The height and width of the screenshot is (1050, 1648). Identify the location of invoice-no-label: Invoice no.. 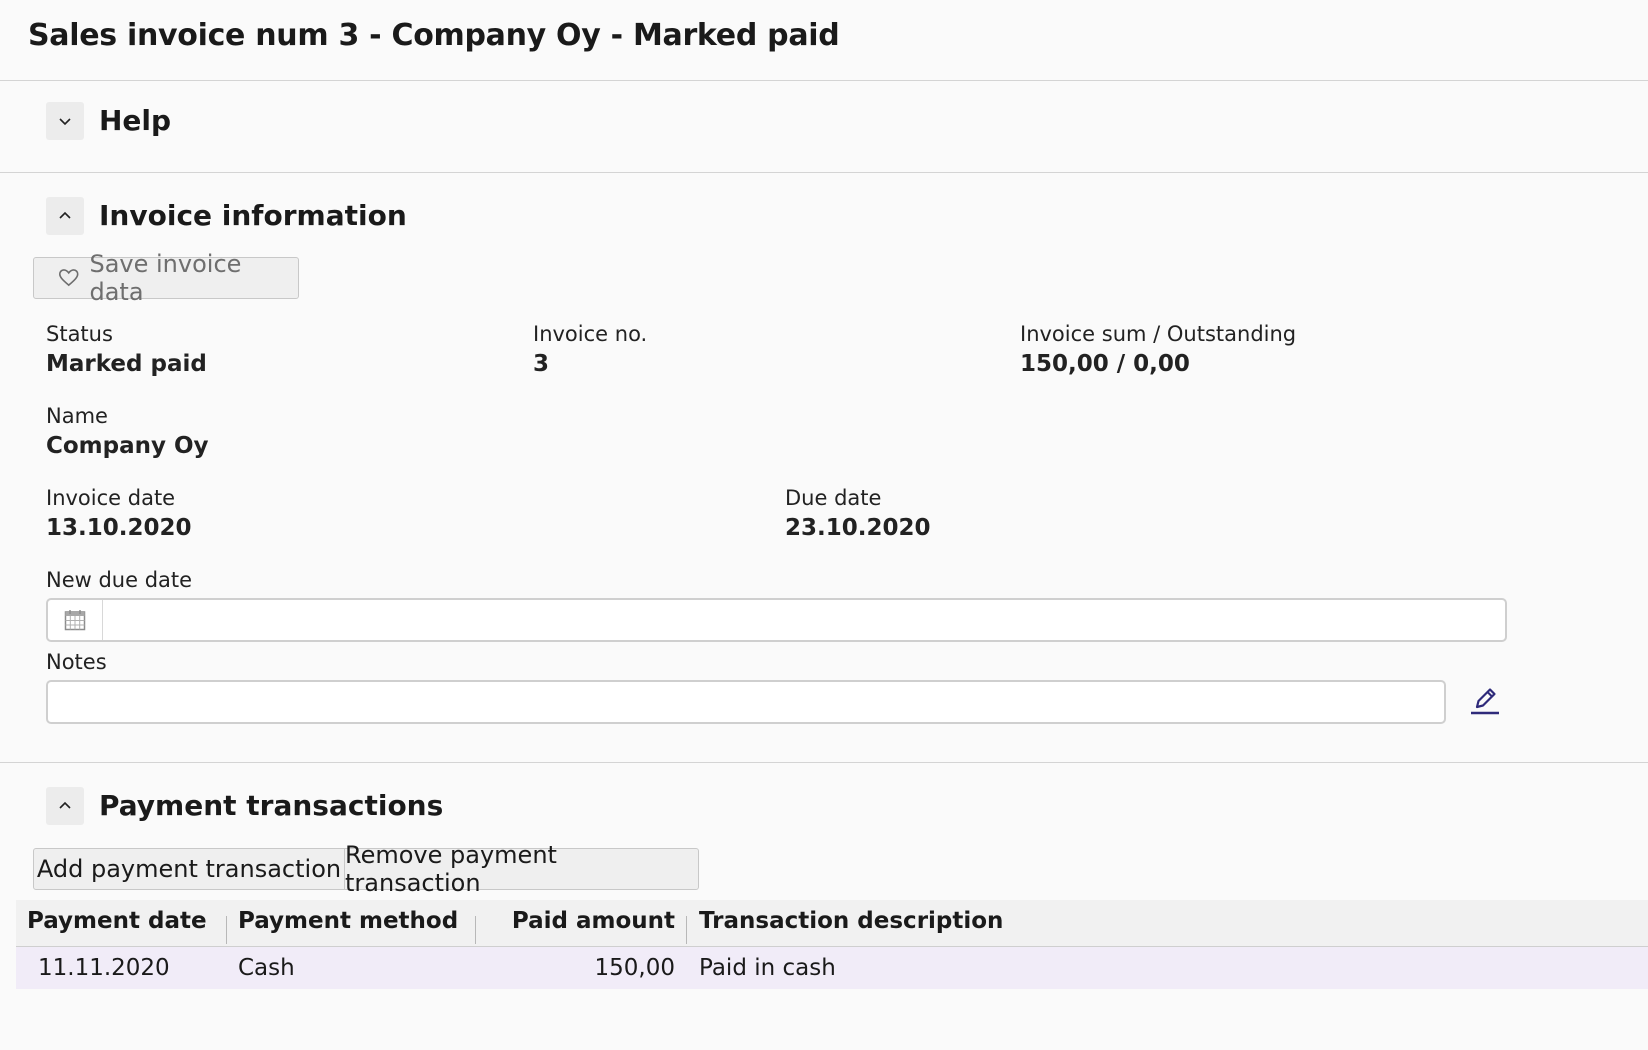
(590, 334).